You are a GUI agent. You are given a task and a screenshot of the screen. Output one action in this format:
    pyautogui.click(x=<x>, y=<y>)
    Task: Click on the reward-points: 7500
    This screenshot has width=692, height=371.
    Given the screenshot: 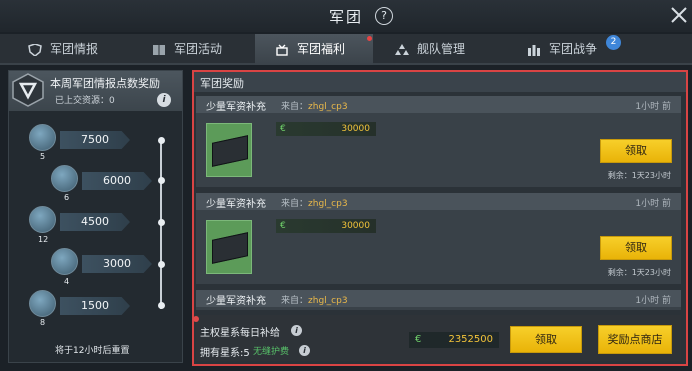 What is the action you would take?
    pyautogui.click(x=95, y=140)
    